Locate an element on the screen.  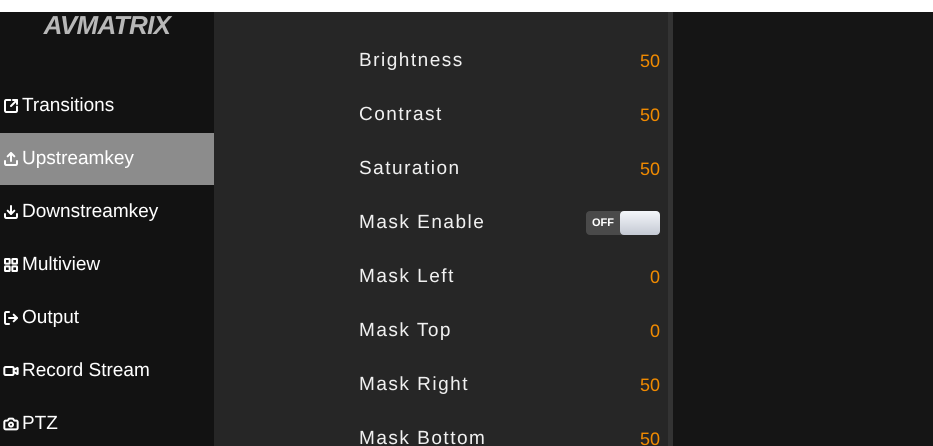
setting-label: Mask Enable is located at coordinates (422, 222).